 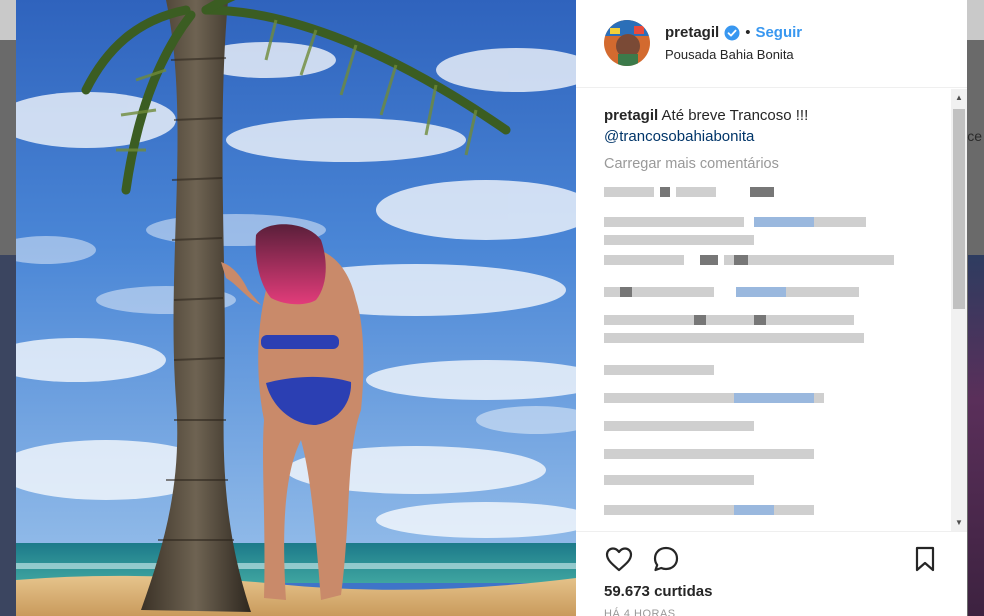 What do you see at coordinates (771, 561) in the screenshot?
I see `post-actions` at bounding box center [771, 561].